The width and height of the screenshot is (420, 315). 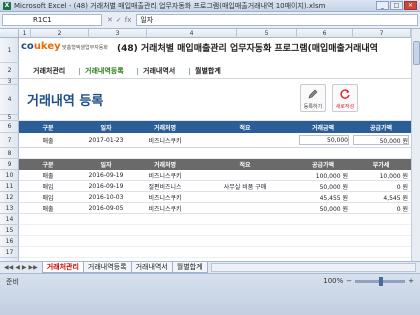 I want to click on column-header-cell: 7, so click(x=382, y=33).